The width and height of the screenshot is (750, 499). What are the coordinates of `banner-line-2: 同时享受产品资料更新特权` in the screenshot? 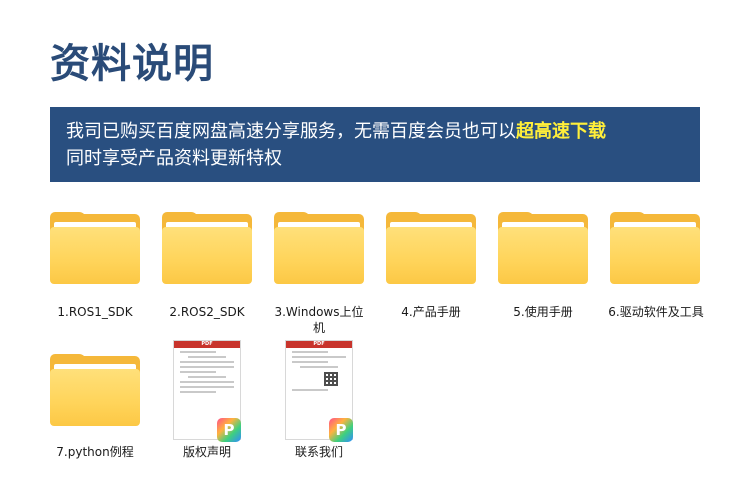 It's located at (174, 158).